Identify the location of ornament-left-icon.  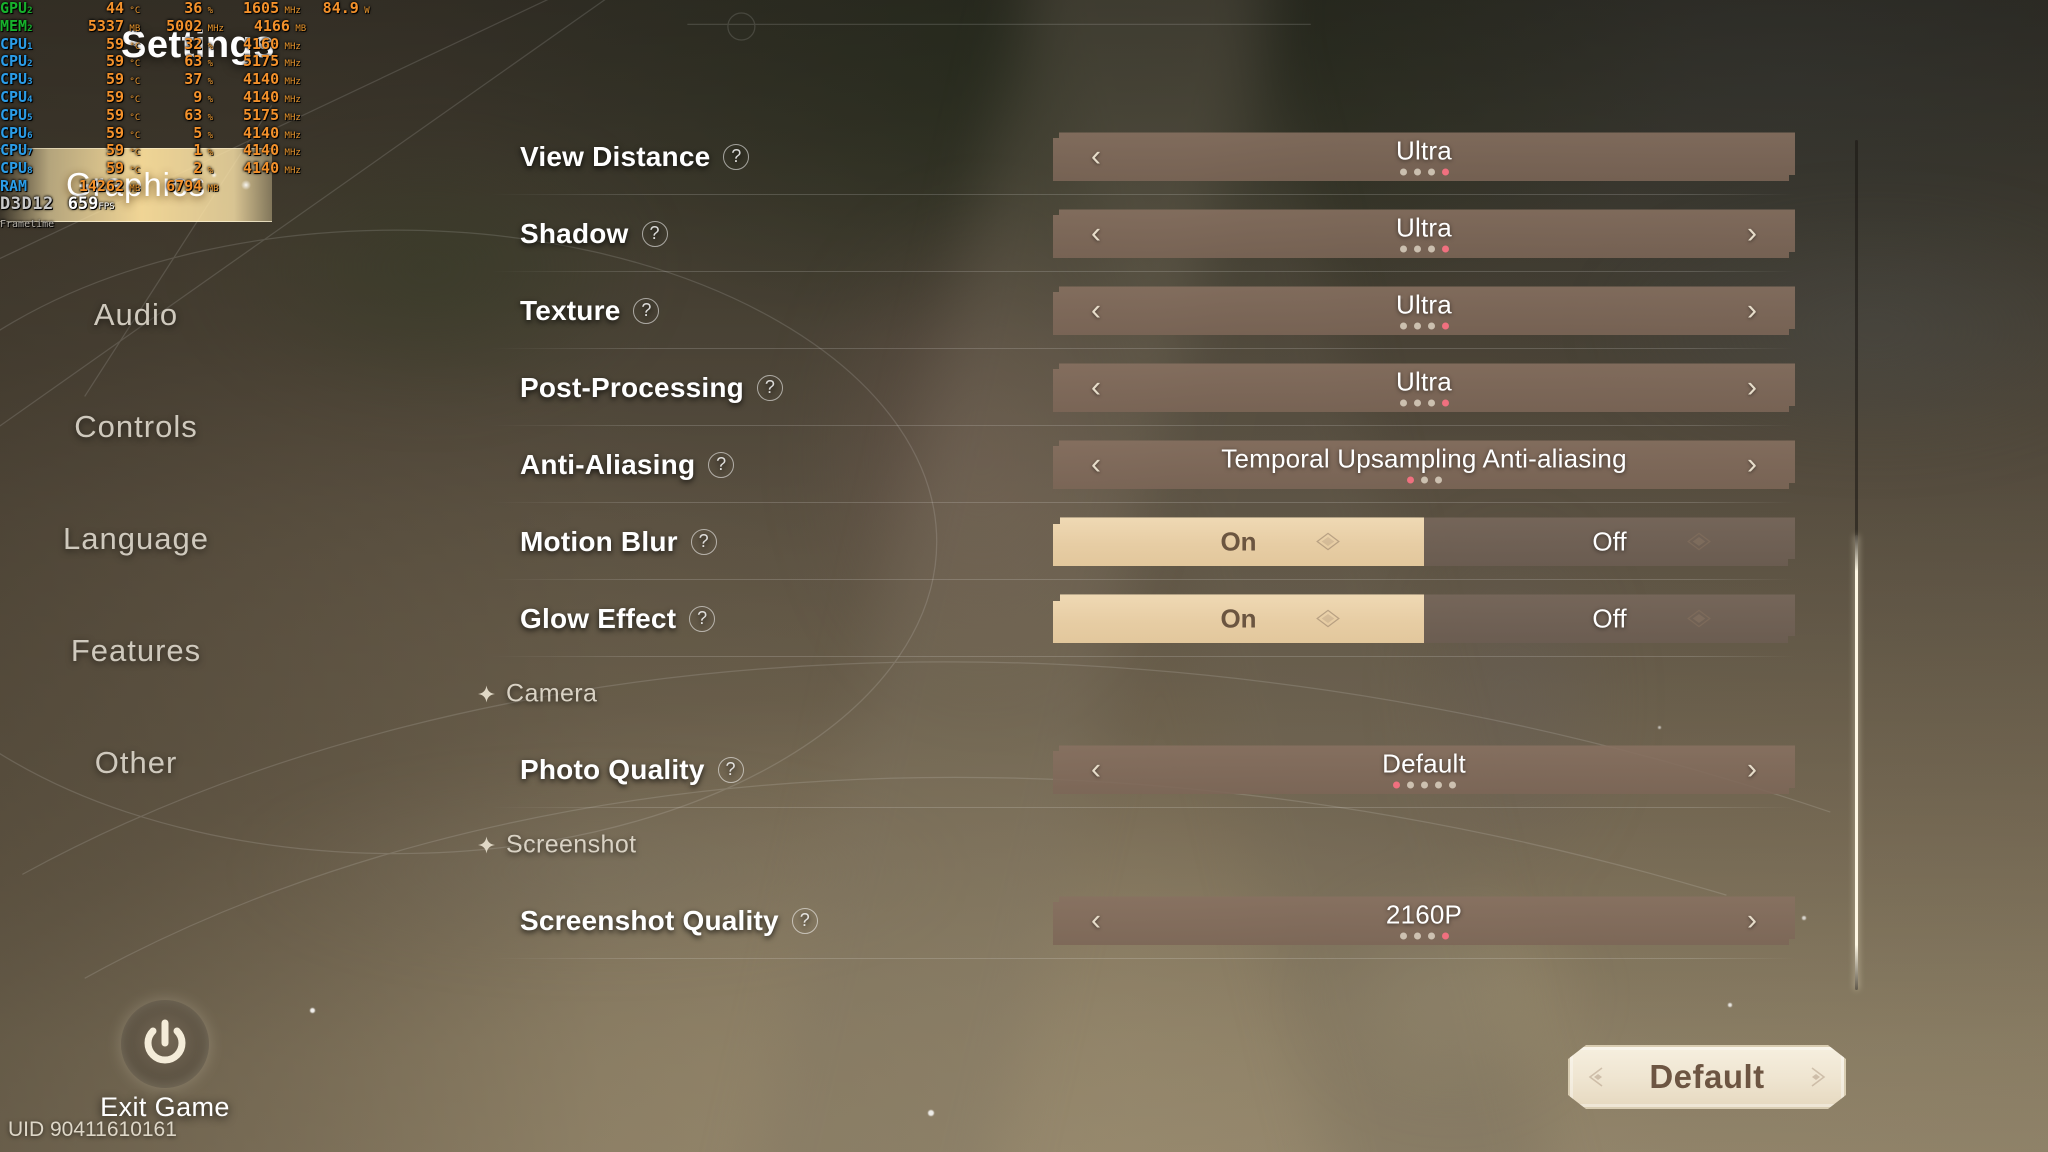
(1597, 1077).